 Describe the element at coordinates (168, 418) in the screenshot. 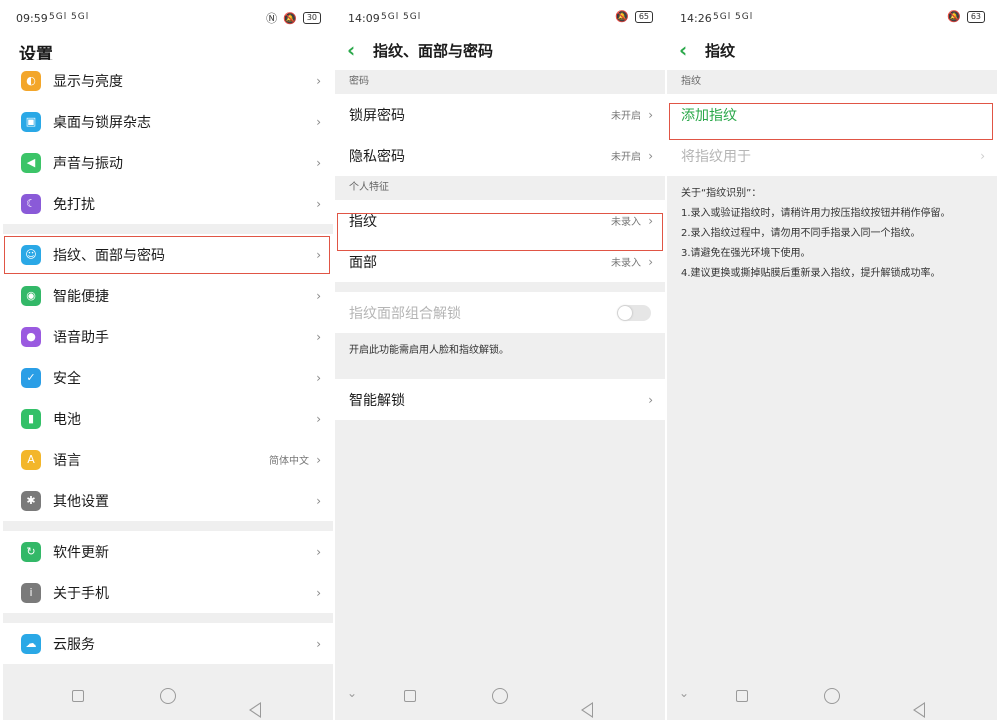

I see `settings-item: ▮ 电池 ›` at that location.